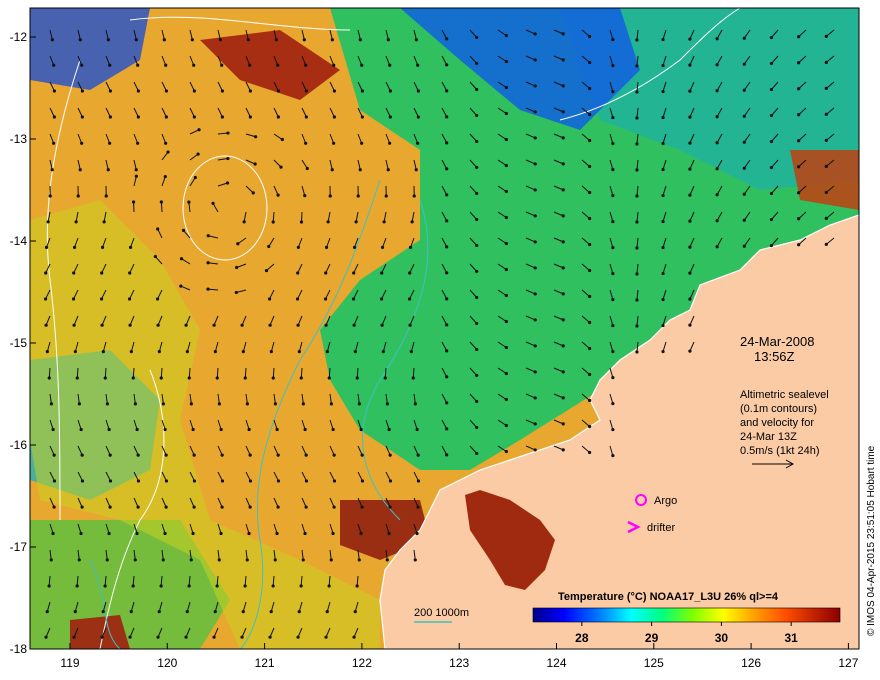 Image resolution: width=880 pixels, height=680 pixels. I want to click on drifter-label: drifter, so click(661, 528).